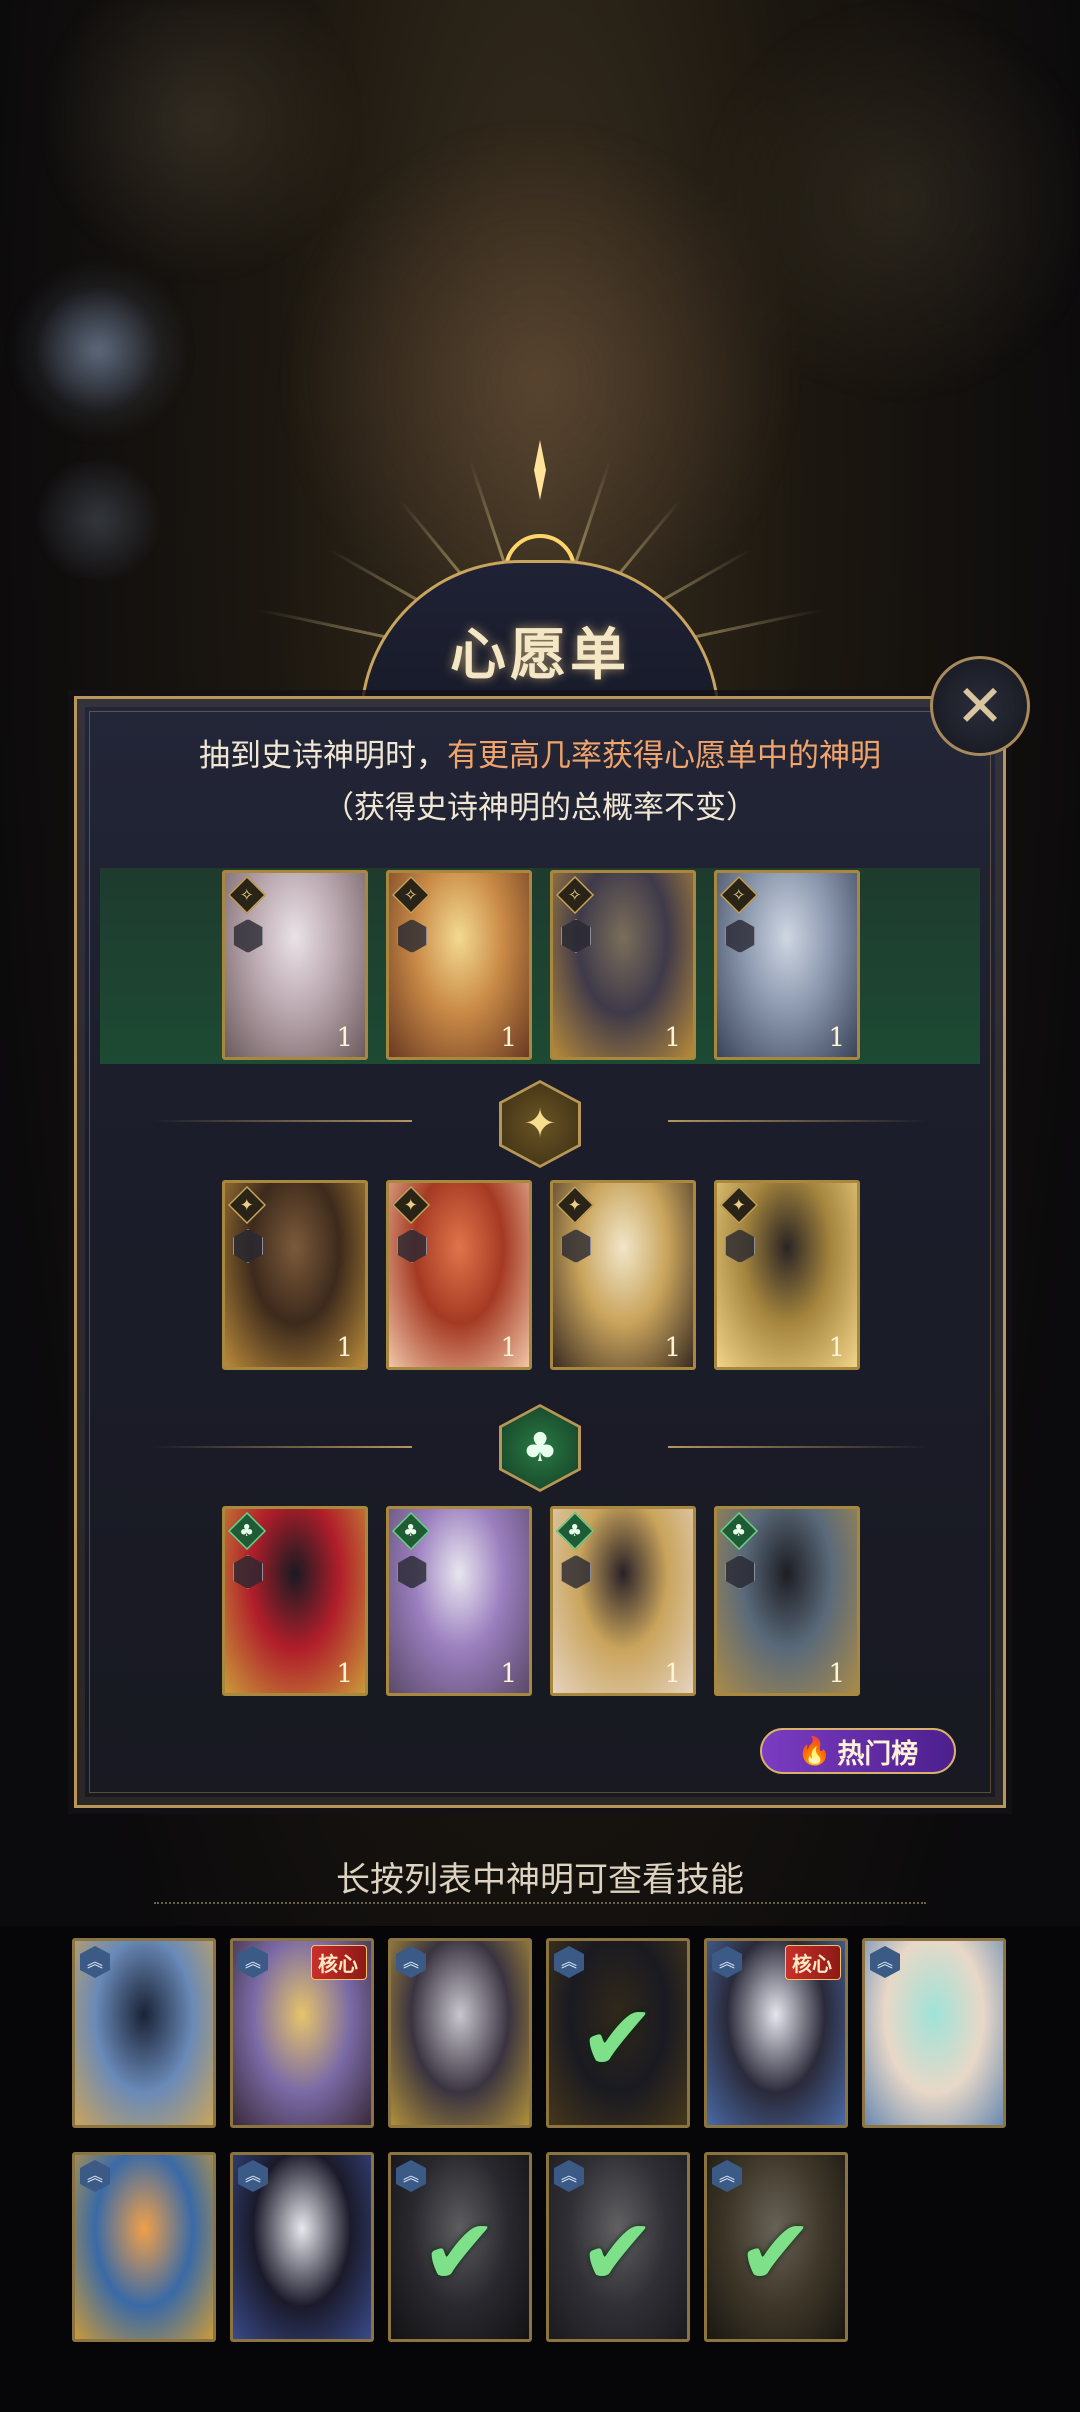 The height and width of the screenshot is (2412, 1080). I want to click on selection-row-1: ︽ ︽ 核心 ︽ ︽ ✔ ︽ 核心 ︽, so click(539, 2033).